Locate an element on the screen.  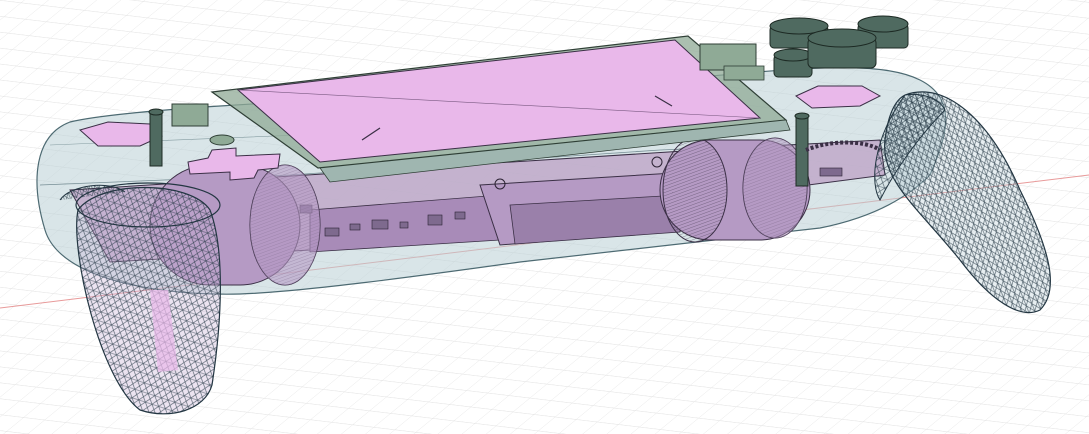
left-post is located at coordinates (156, 139).